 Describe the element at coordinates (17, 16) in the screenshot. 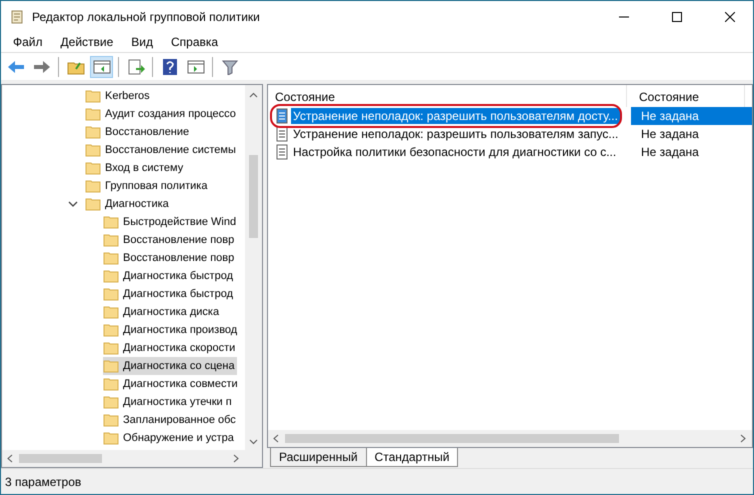

I see `scroll-icon` at that location.